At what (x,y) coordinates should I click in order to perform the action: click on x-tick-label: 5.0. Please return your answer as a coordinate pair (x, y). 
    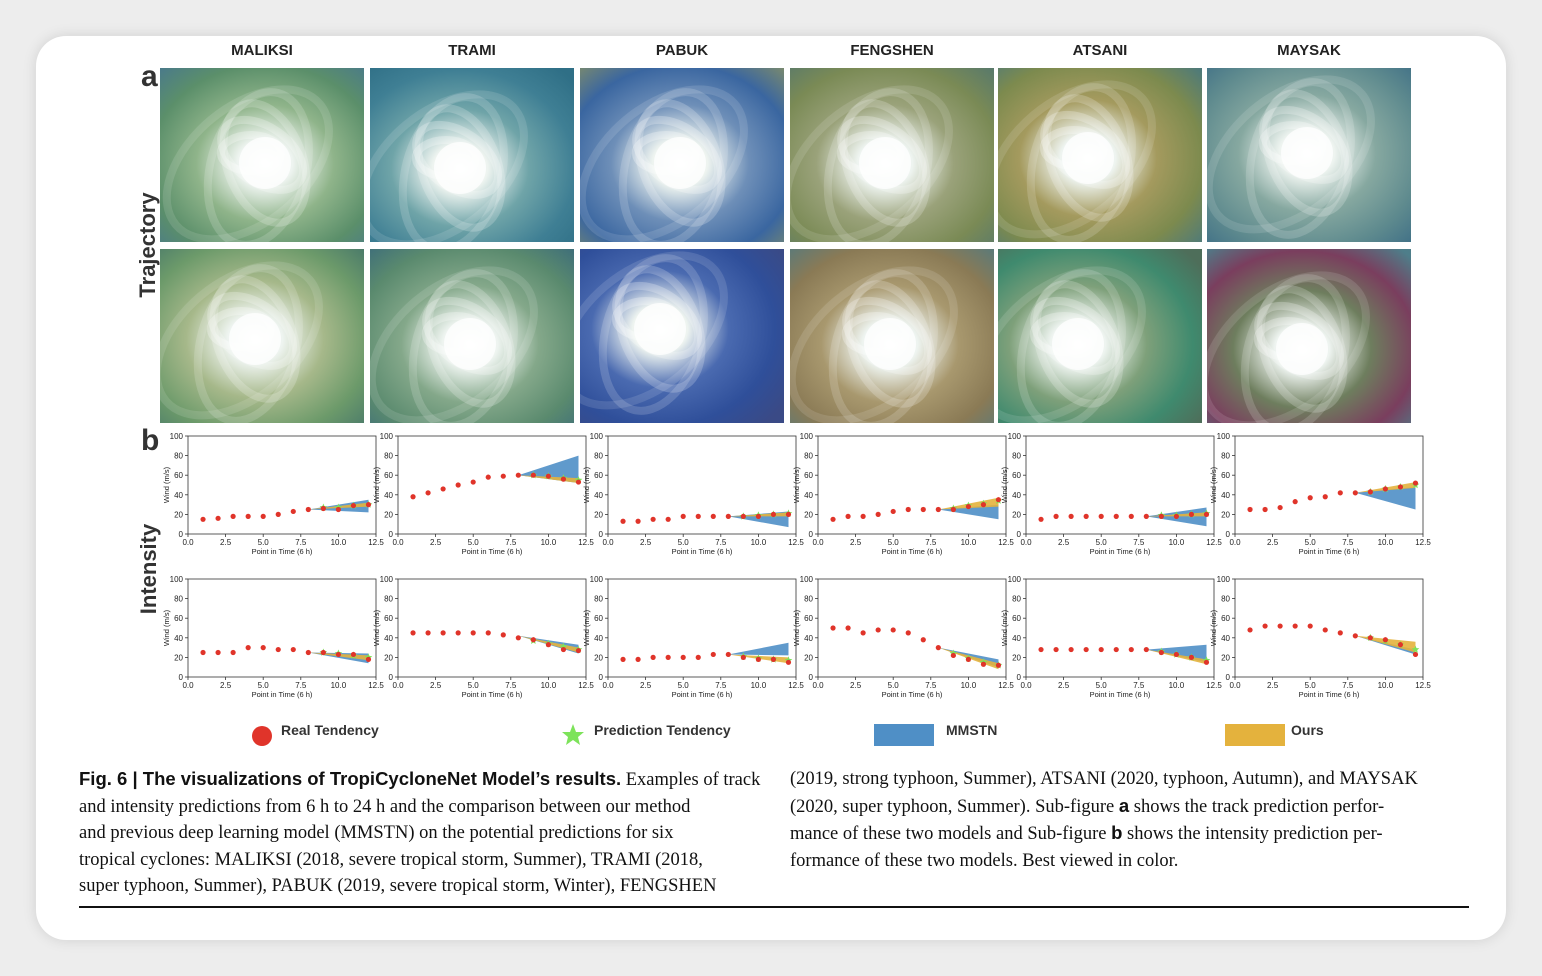
    Looking at the image, I should click on (474, 685).